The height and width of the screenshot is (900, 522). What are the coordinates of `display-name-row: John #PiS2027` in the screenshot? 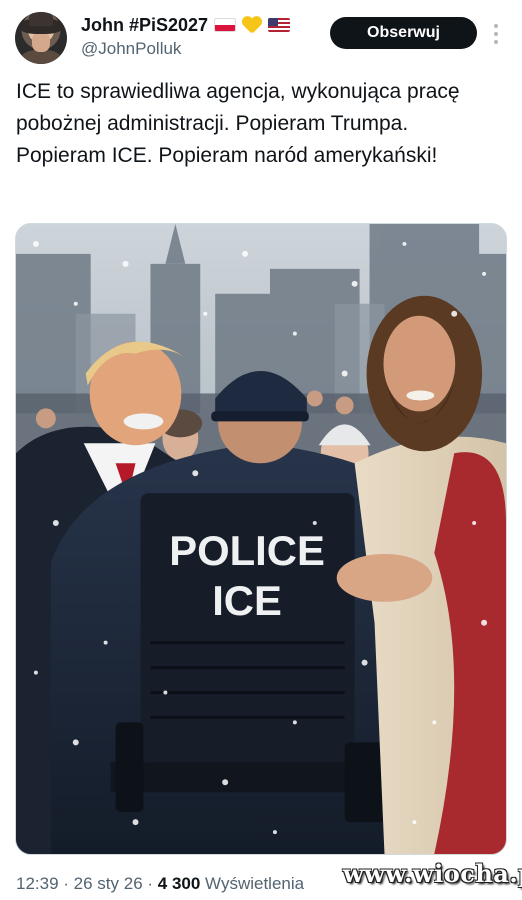 It's located at (186, 25).